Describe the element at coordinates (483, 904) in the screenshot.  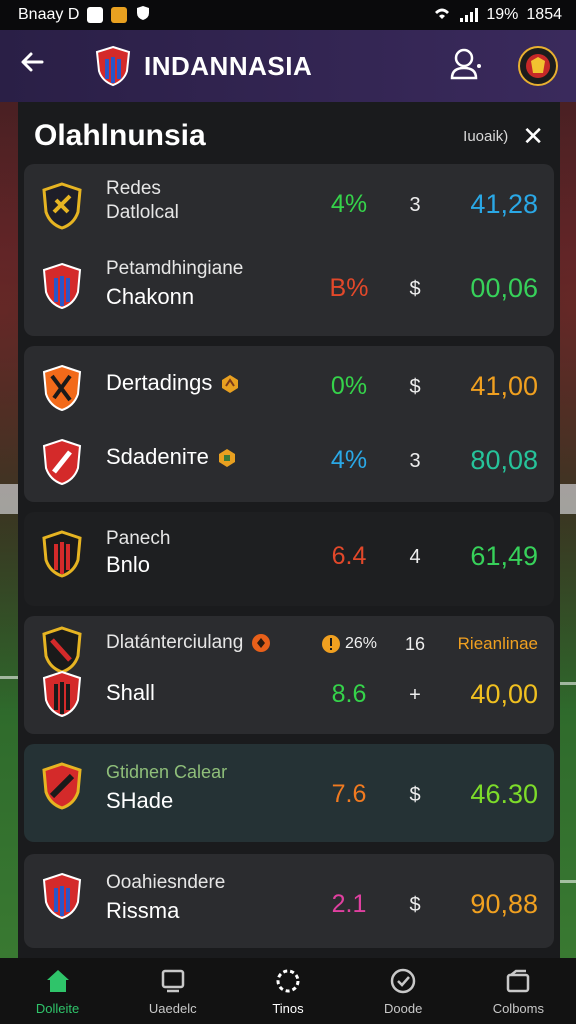
I see `odds-value: 90,88` at that location.